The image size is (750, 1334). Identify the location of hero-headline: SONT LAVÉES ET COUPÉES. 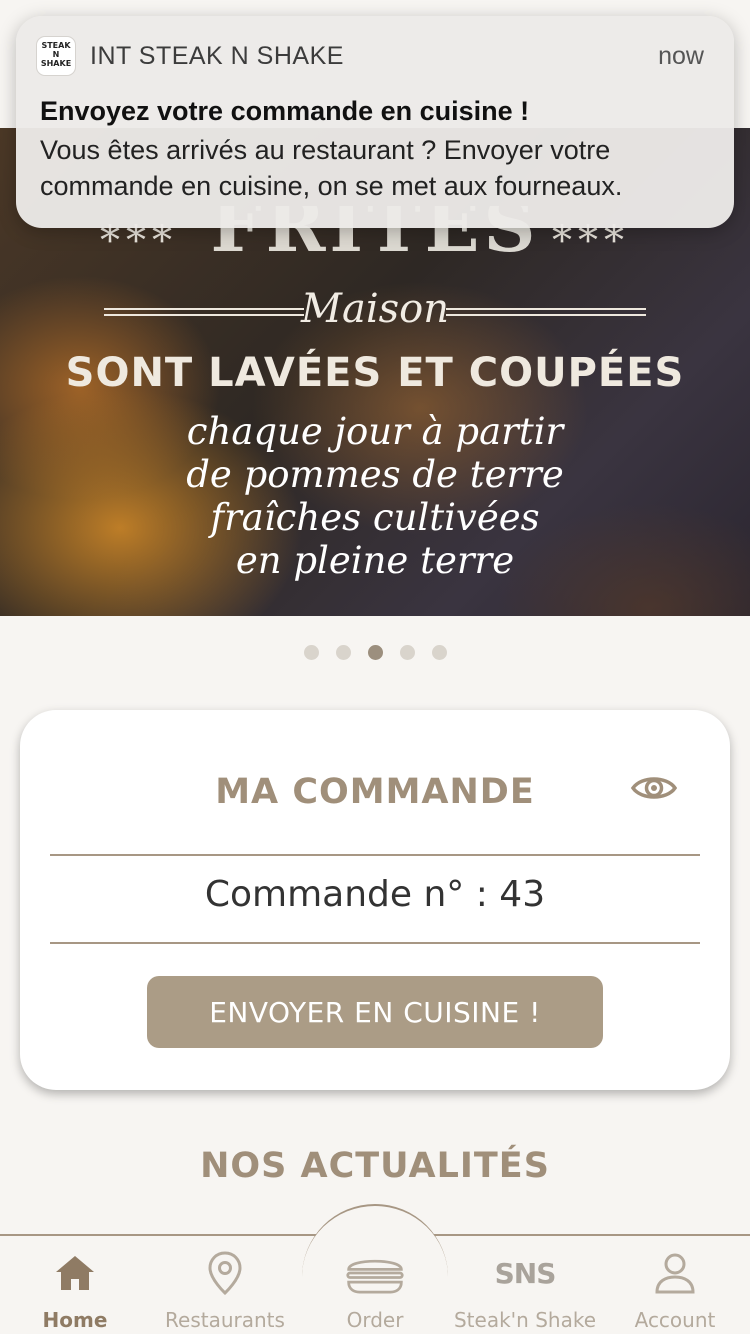
(375, 373).